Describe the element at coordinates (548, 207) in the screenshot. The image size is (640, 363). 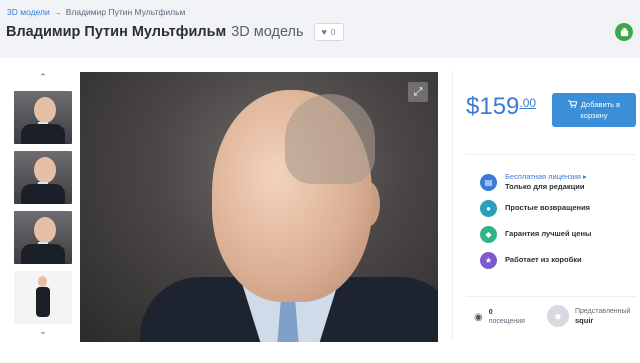
I see `feature-text: Простые возвращения` at that location.